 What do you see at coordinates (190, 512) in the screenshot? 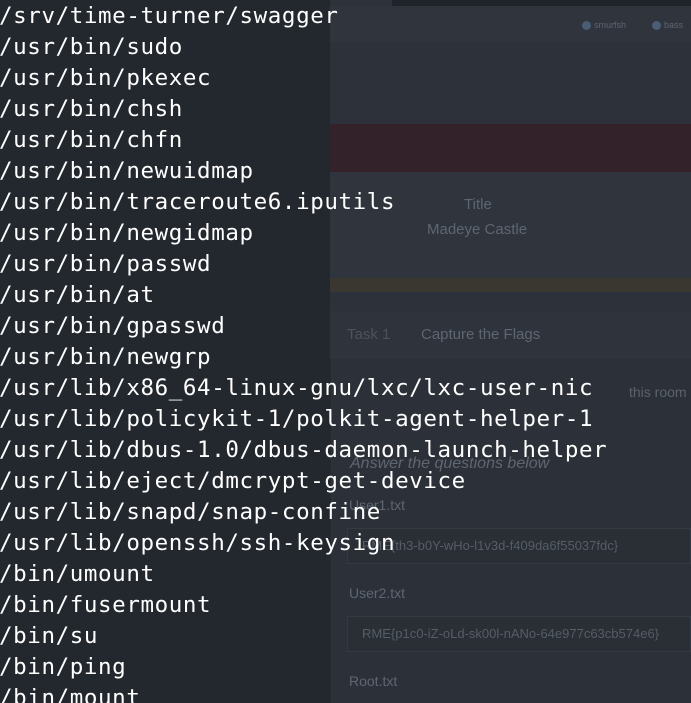
I see `terminal-line: /usr/lib/snapd/snap-confine` at bounding box center [190, 512].